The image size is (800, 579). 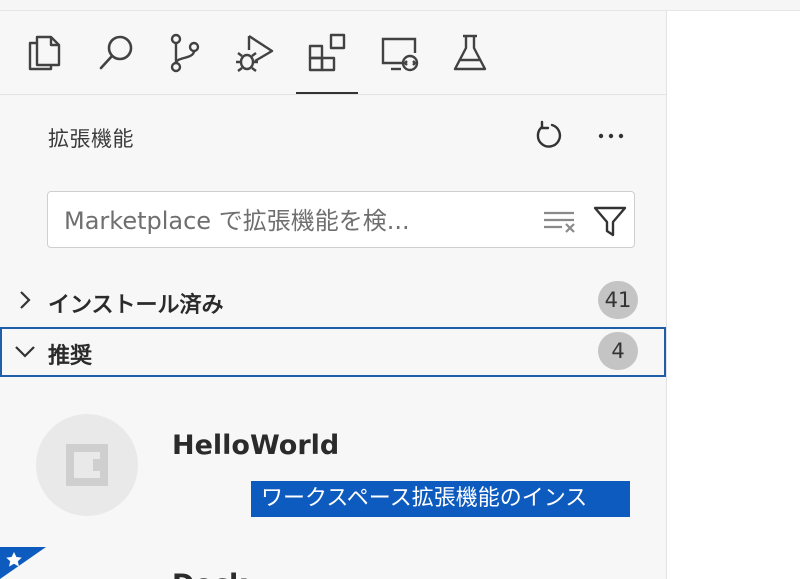 What do you see at coordinates (399, 53) in the screenshot?
I see `remote-explorer-icon` at bounding box center [399, 53].